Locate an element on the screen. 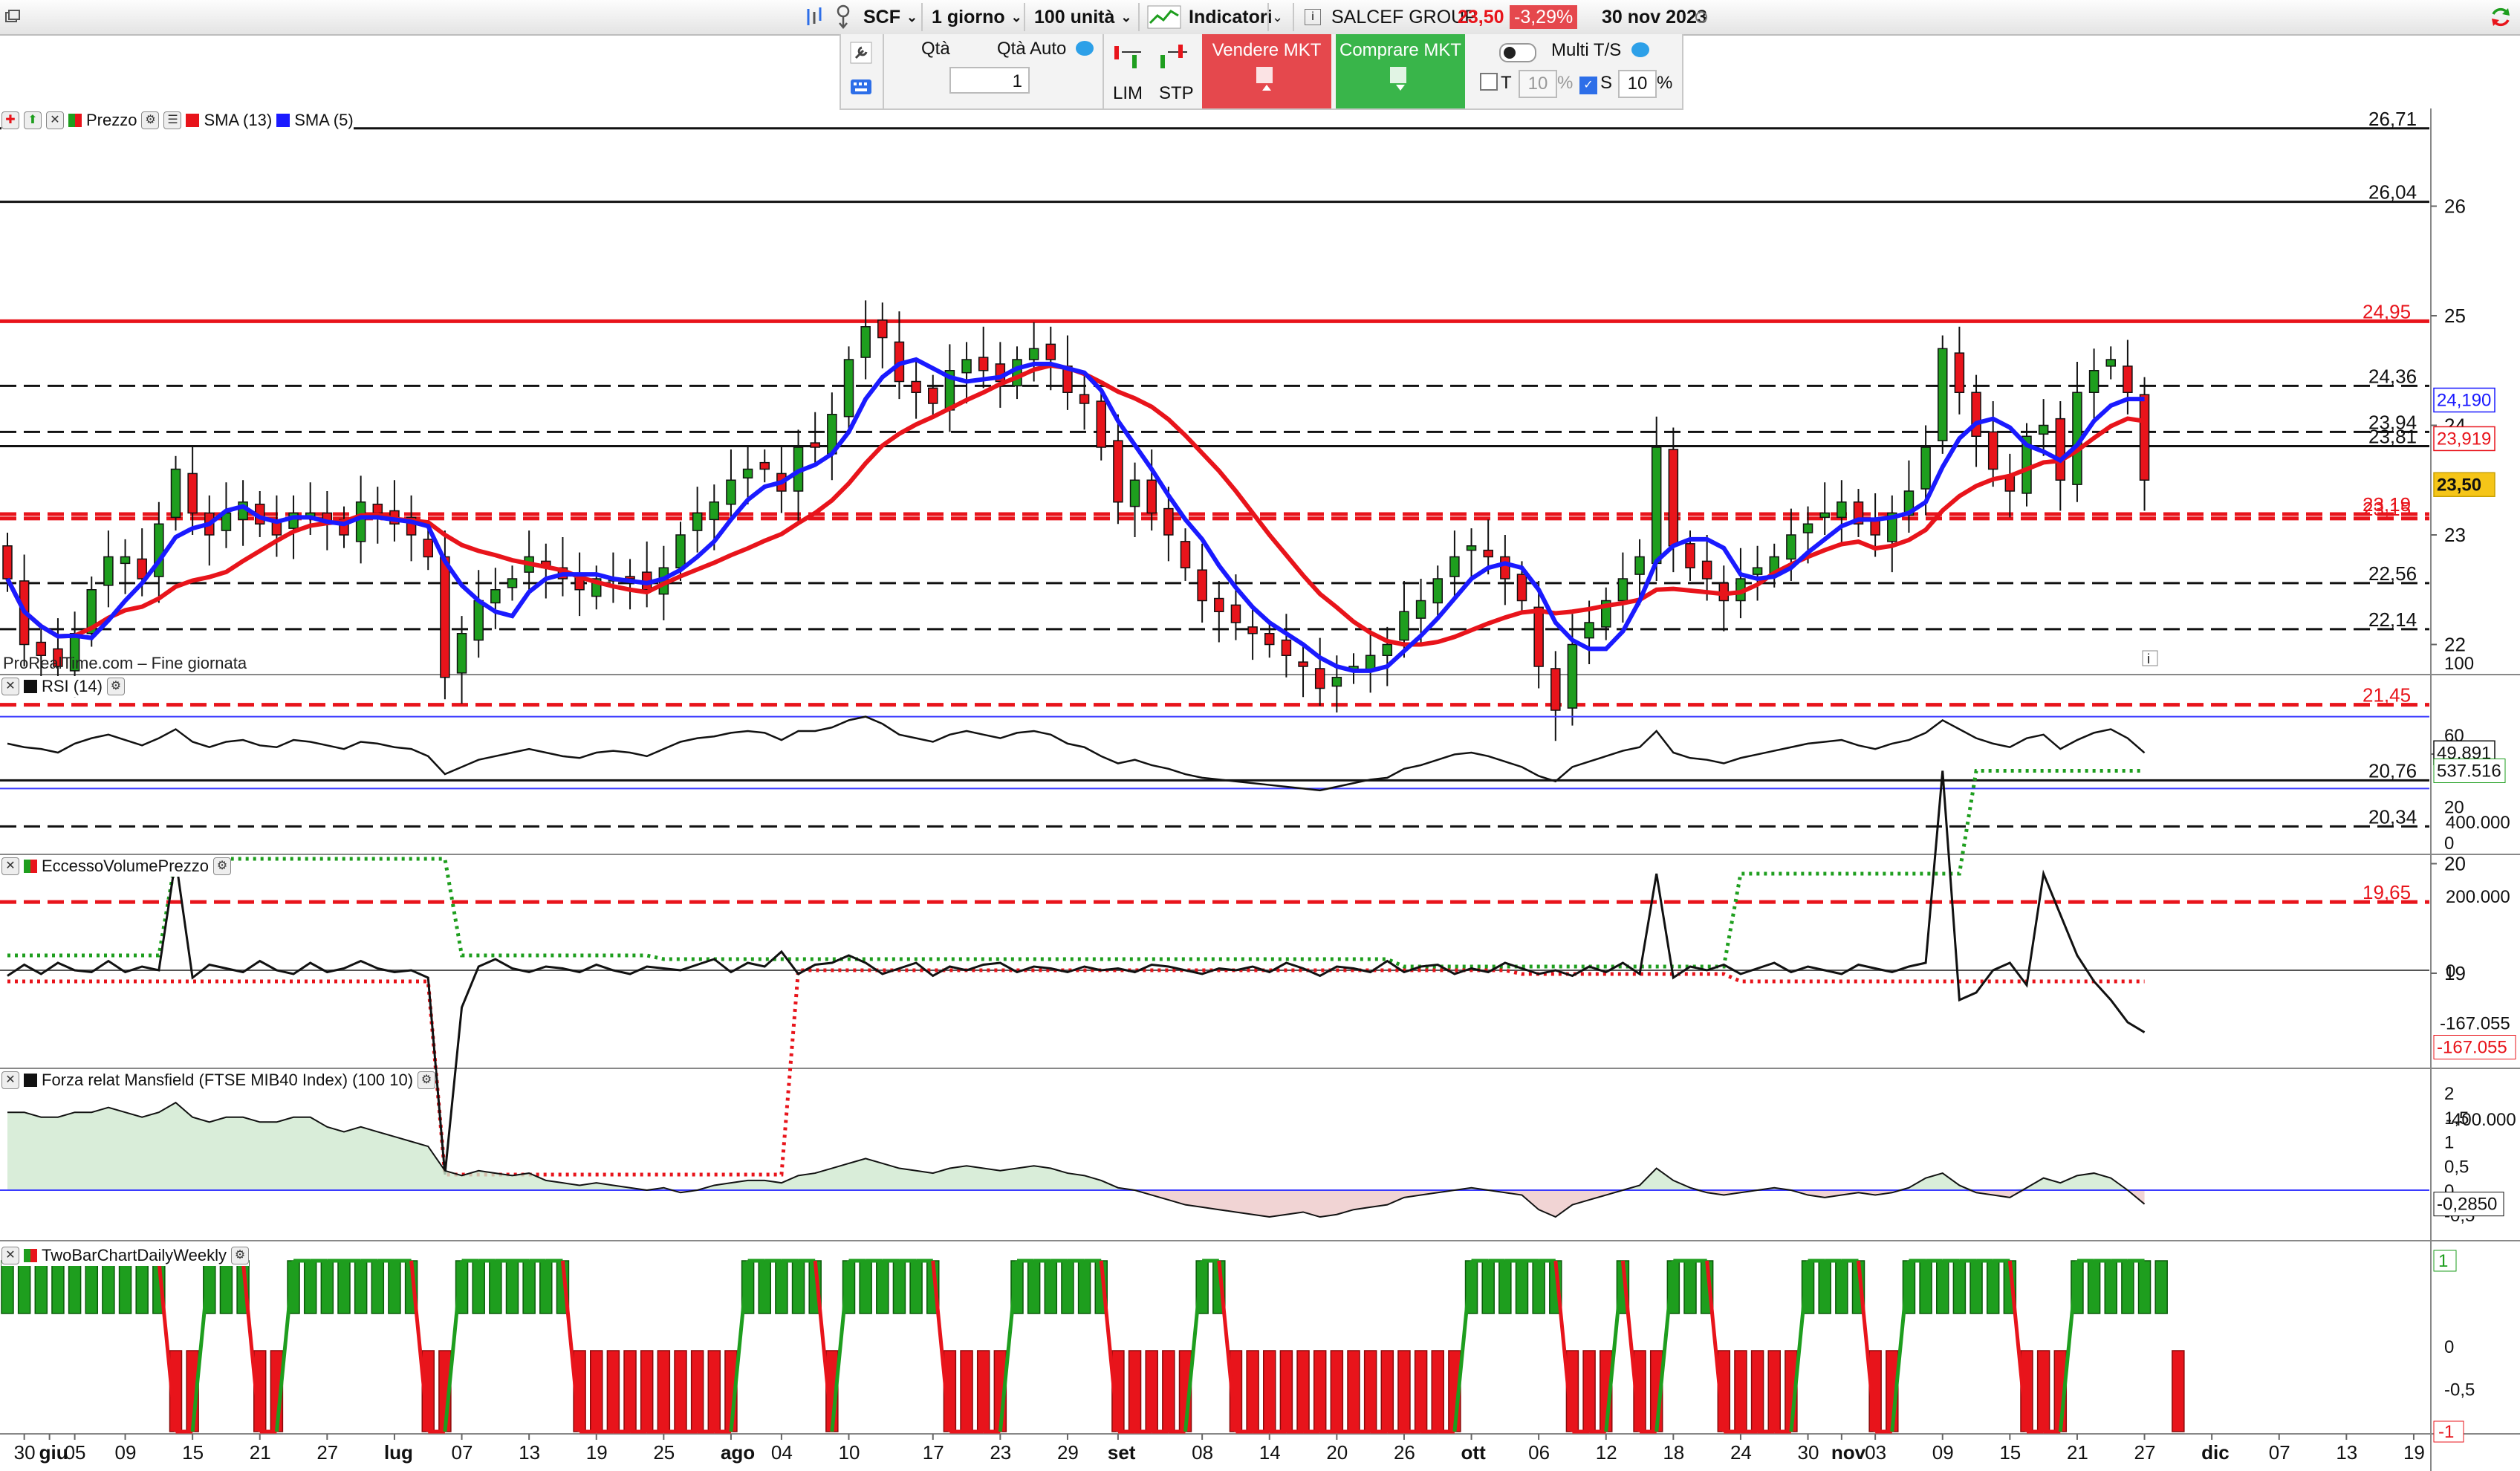  indicators-button: Indicatori is located at coordinates (1210, 17).